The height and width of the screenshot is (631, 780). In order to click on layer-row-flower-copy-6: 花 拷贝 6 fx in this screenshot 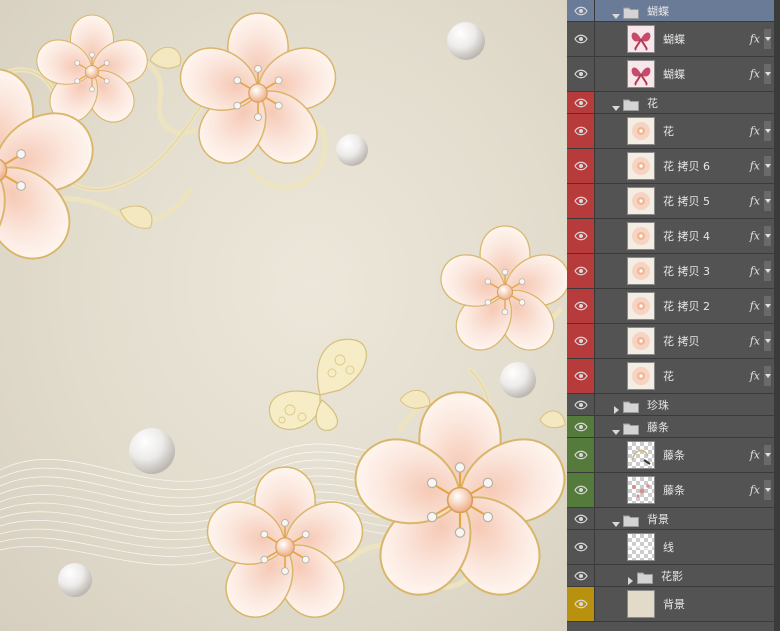, I will do `click(670, 166)`.